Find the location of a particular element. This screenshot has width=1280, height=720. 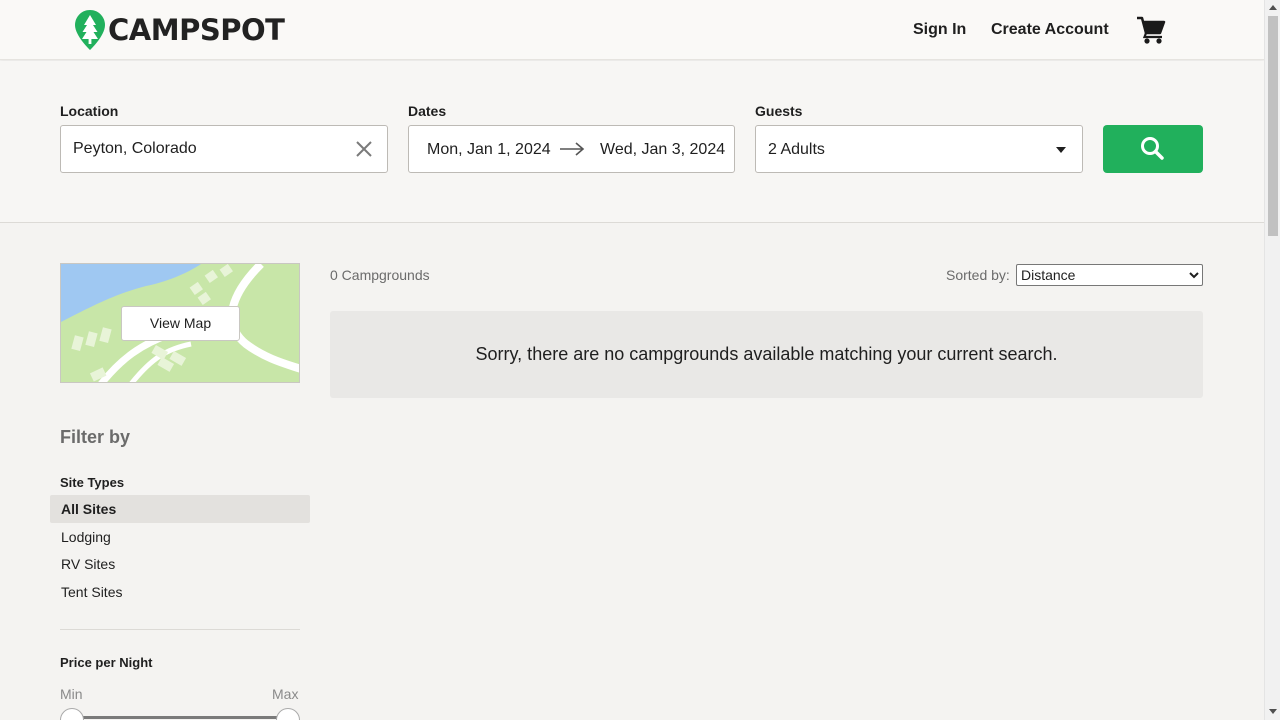

create-account-link: Create Account is located at coordinates (1050, 30).